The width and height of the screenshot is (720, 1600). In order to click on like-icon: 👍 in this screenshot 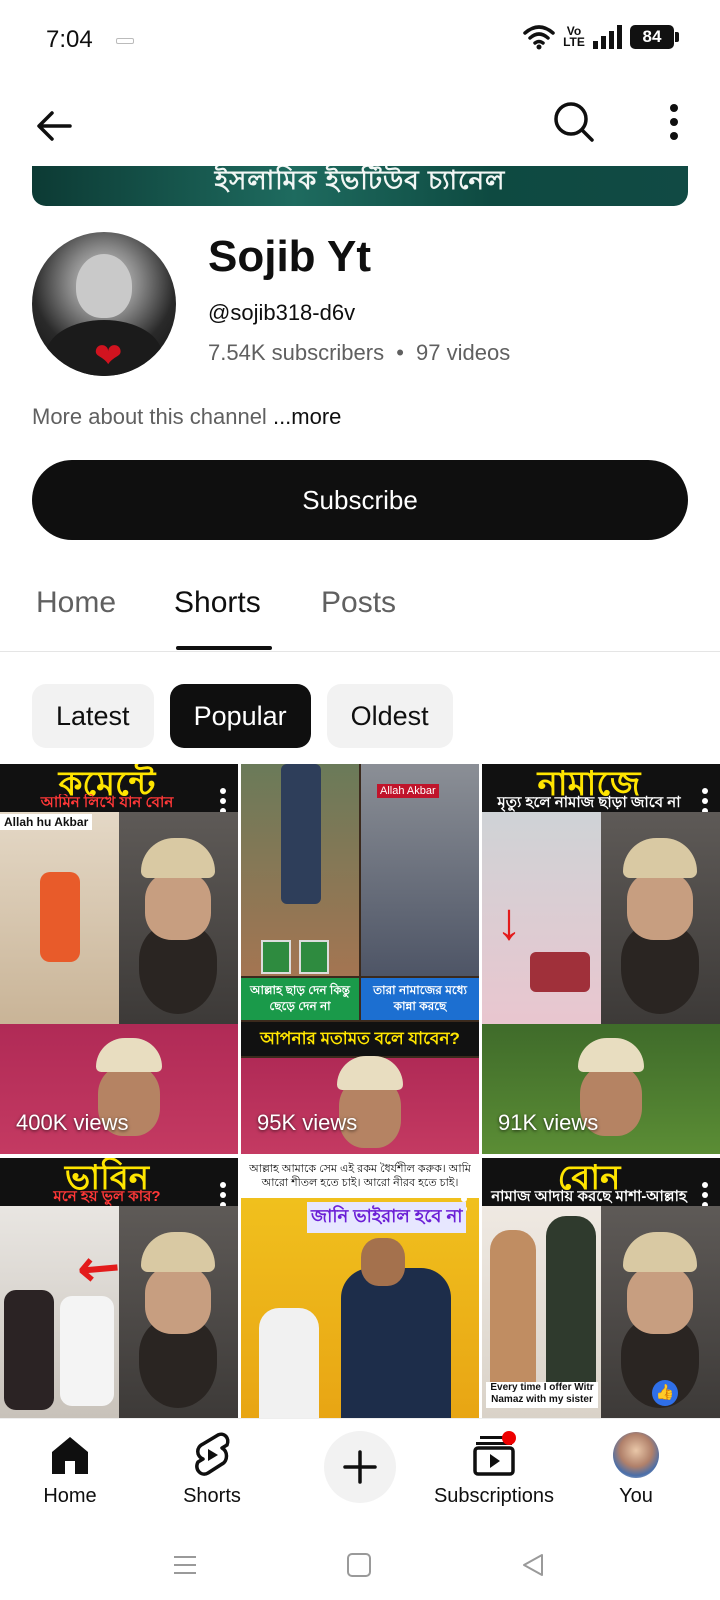, I will do `click(665, 1392)`.